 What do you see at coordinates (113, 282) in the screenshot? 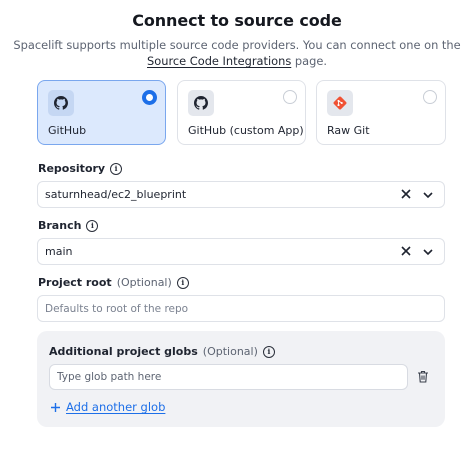
I see `project-root-label: Project root (Optional) i` at bounding box center [113, 282].